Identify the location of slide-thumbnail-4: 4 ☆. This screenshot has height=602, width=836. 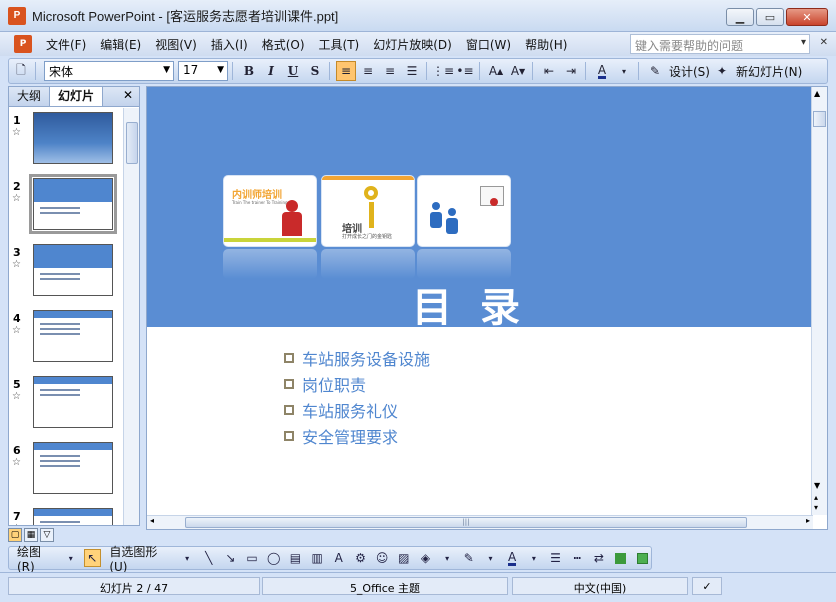
(67, 336).